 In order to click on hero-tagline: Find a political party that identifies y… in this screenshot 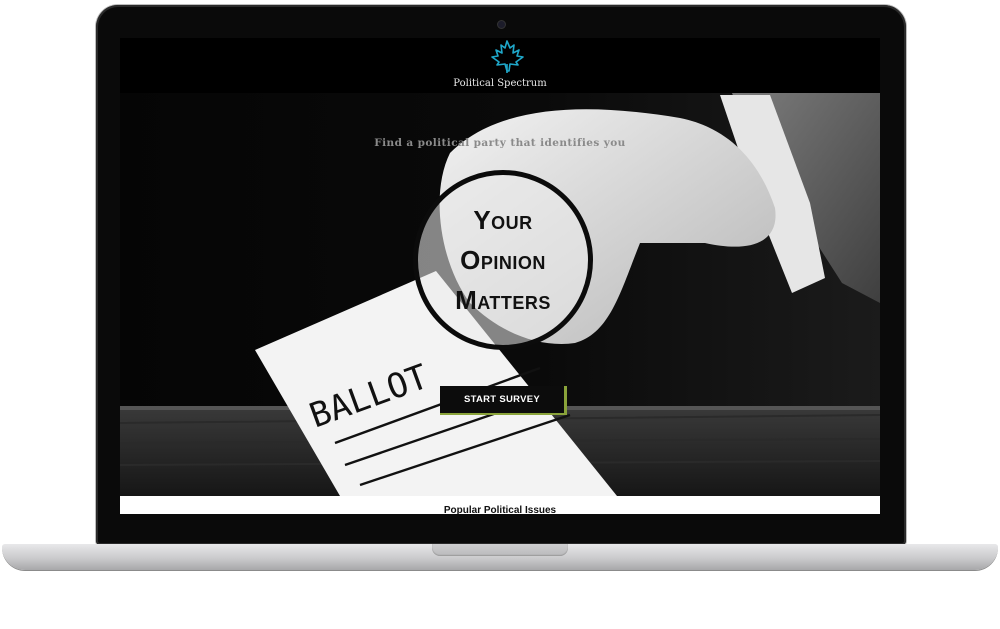, I will do `click(500, 143)`.